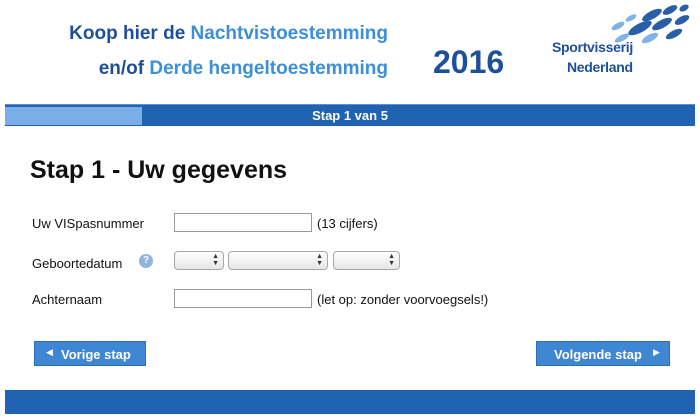 This screenshot has height=418, width=700. Describe the element at coordinates (600, 67) in the screenshot. I see `logo-text-line-2: Nederland` at that location.